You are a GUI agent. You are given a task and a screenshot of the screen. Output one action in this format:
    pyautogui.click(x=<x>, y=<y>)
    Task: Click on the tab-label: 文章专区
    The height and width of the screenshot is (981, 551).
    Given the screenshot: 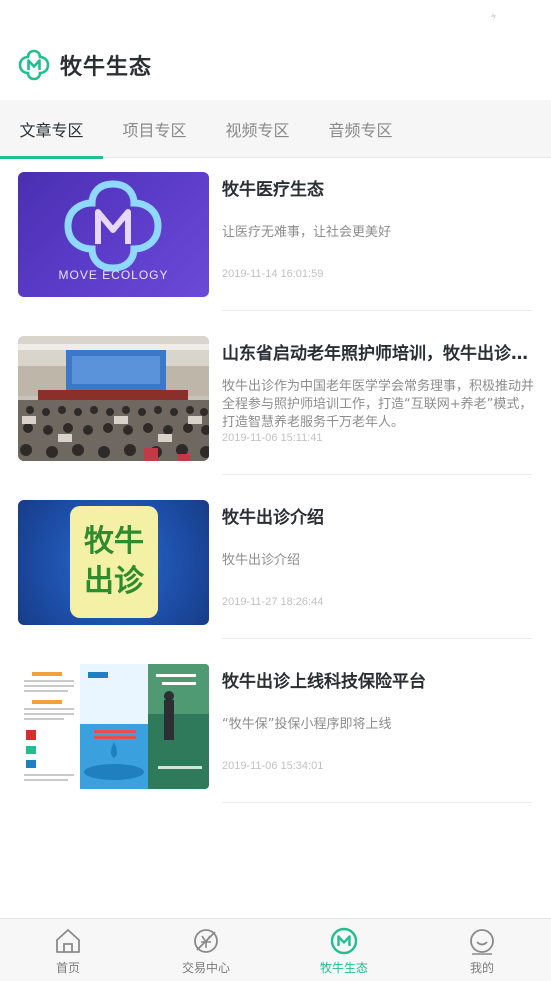 What is the action you would take?
    pyautogui.click(x=51, y=130)
    